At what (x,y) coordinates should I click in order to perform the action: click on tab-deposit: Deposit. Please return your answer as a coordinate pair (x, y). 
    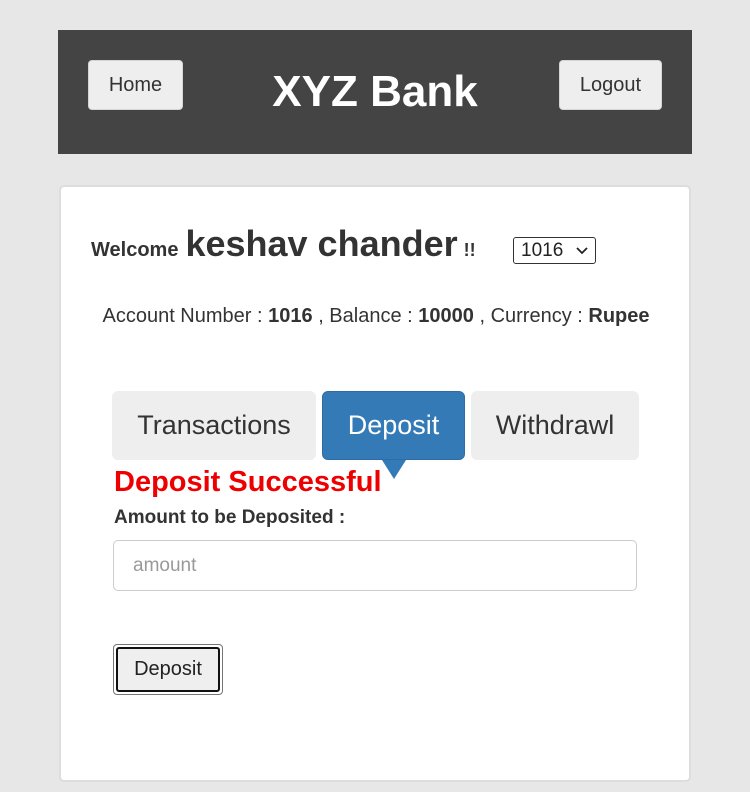
    Looking at the image, I should click on (393, 425).